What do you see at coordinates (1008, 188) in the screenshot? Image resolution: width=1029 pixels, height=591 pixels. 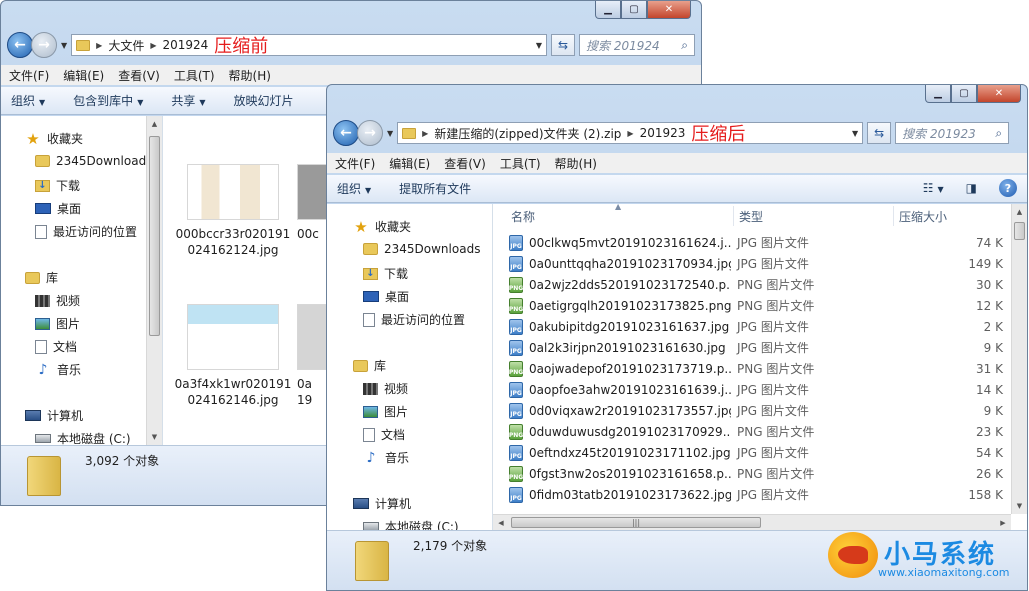 I see `help-icon: ?` at bounding box center [1008, 188].